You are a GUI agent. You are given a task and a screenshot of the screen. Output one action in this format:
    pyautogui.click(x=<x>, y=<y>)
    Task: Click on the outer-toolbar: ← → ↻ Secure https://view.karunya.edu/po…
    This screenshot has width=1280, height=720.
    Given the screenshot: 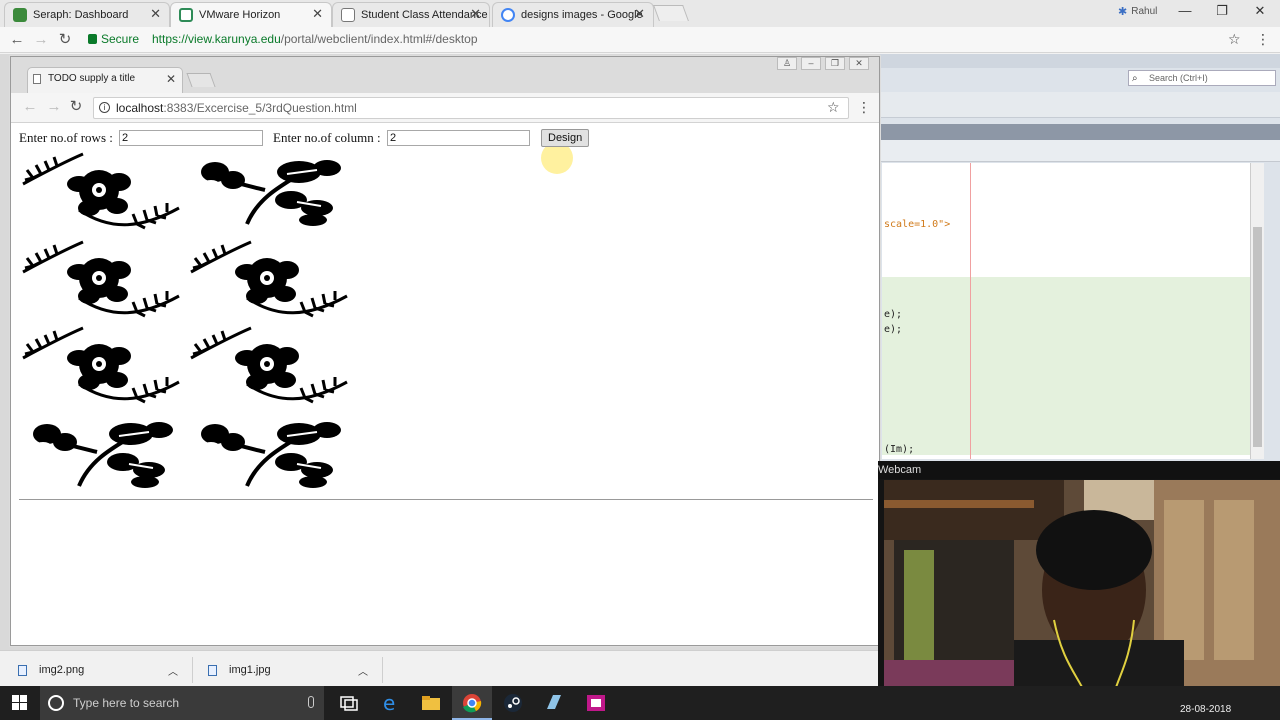 What is the action you would take?
    pyautogui.click(x=640, y=40)
    